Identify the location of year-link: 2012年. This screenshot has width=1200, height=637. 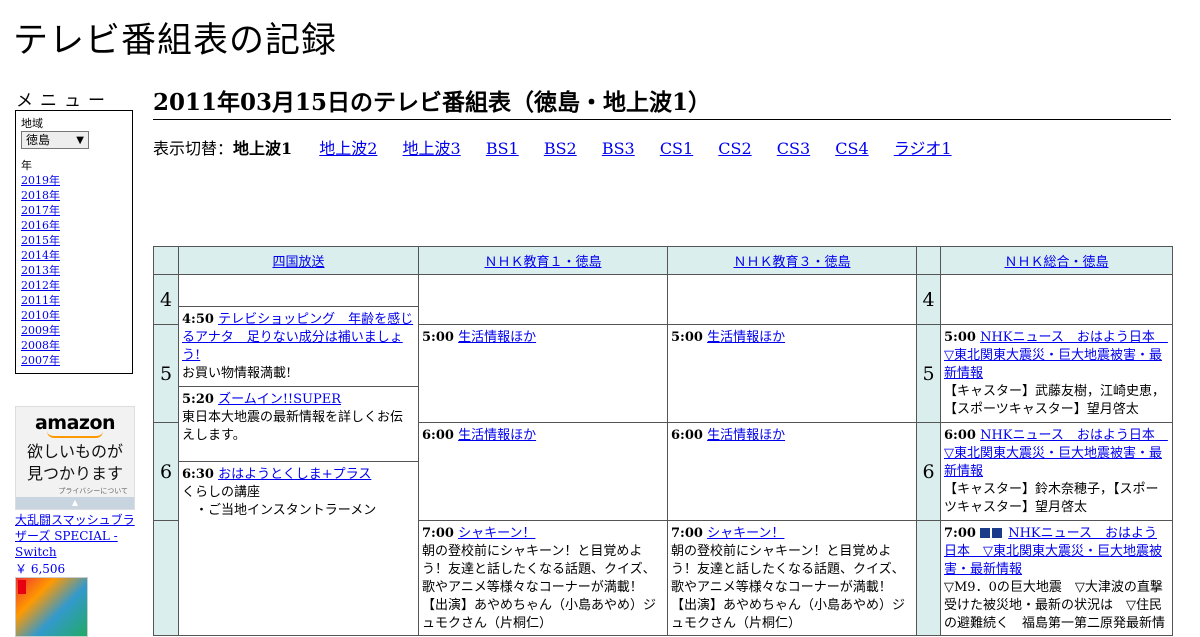
(40, 285).